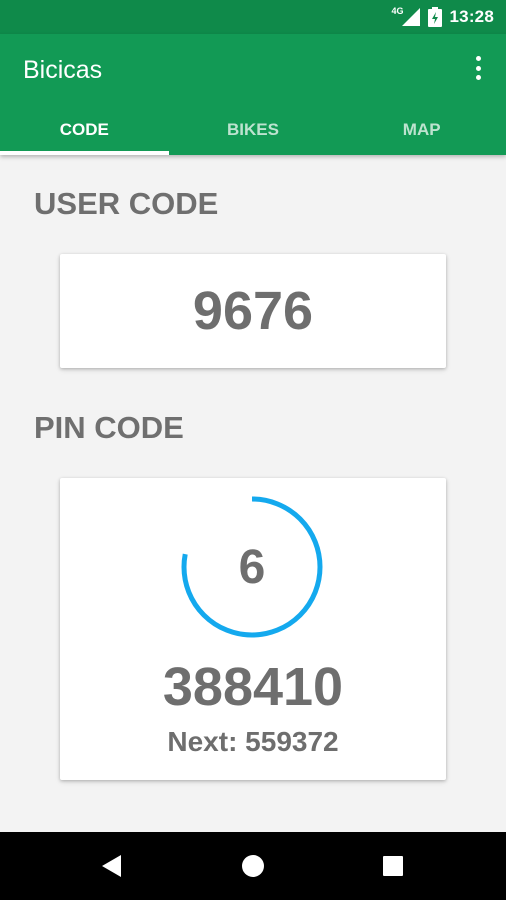 The image size is (506, 900). Describe the element at coordinates (112, 866) in the screenshot. I see `back-icon` at that location.